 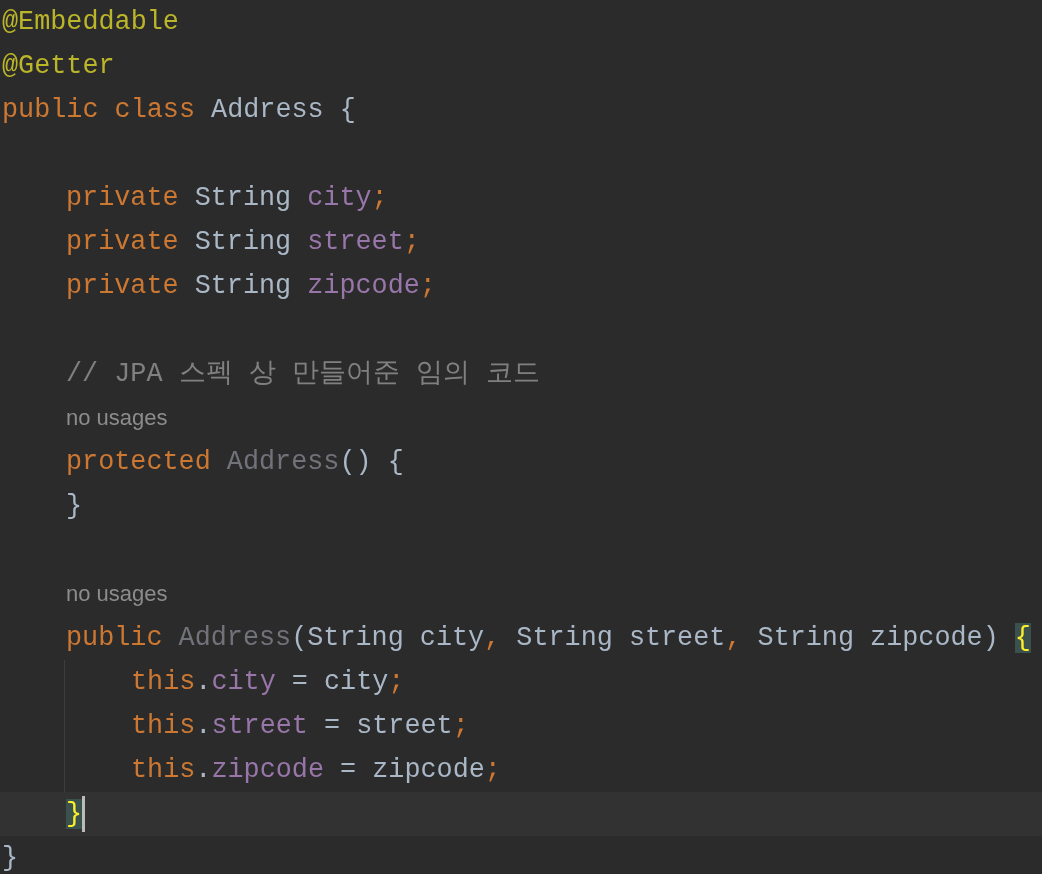 What do you see at coordinates (251, 286) in the screenshot?
I see `code-line: private String zipcode;` at bounding box center [251, 286].